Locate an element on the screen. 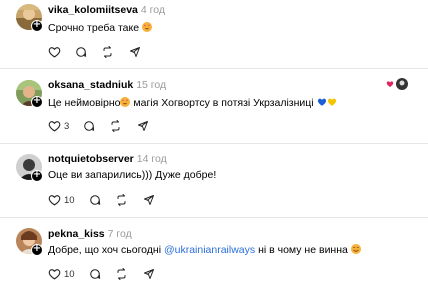  avatar is located at coordinates (402, 84).